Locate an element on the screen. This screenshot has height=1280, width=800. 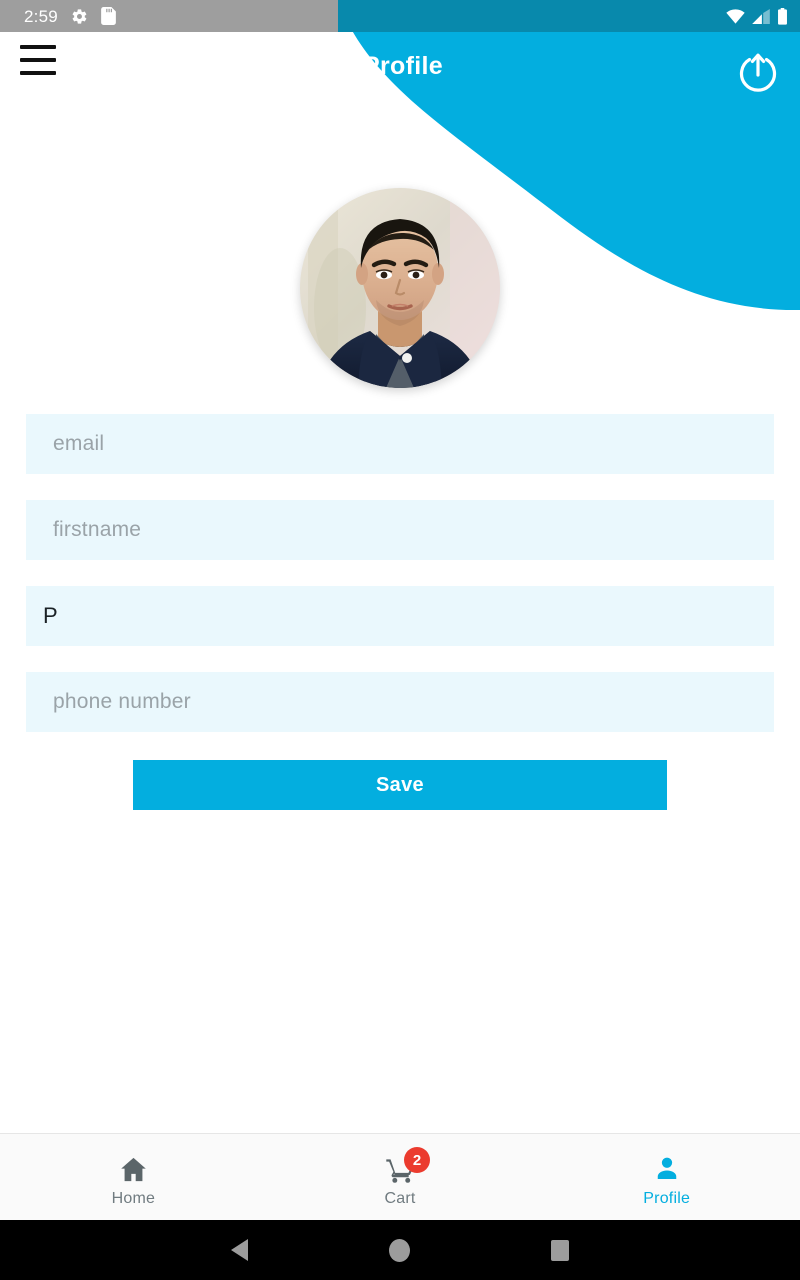
status-clock: 2:59 is located at coordinates (41, 16).